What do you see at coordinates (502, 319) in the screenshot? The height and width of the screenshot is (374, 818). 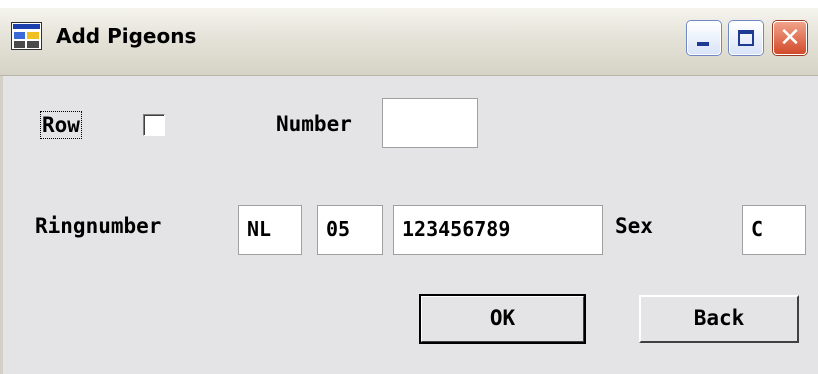 I see `ok-button: OK` at bounding box center [502, 319].